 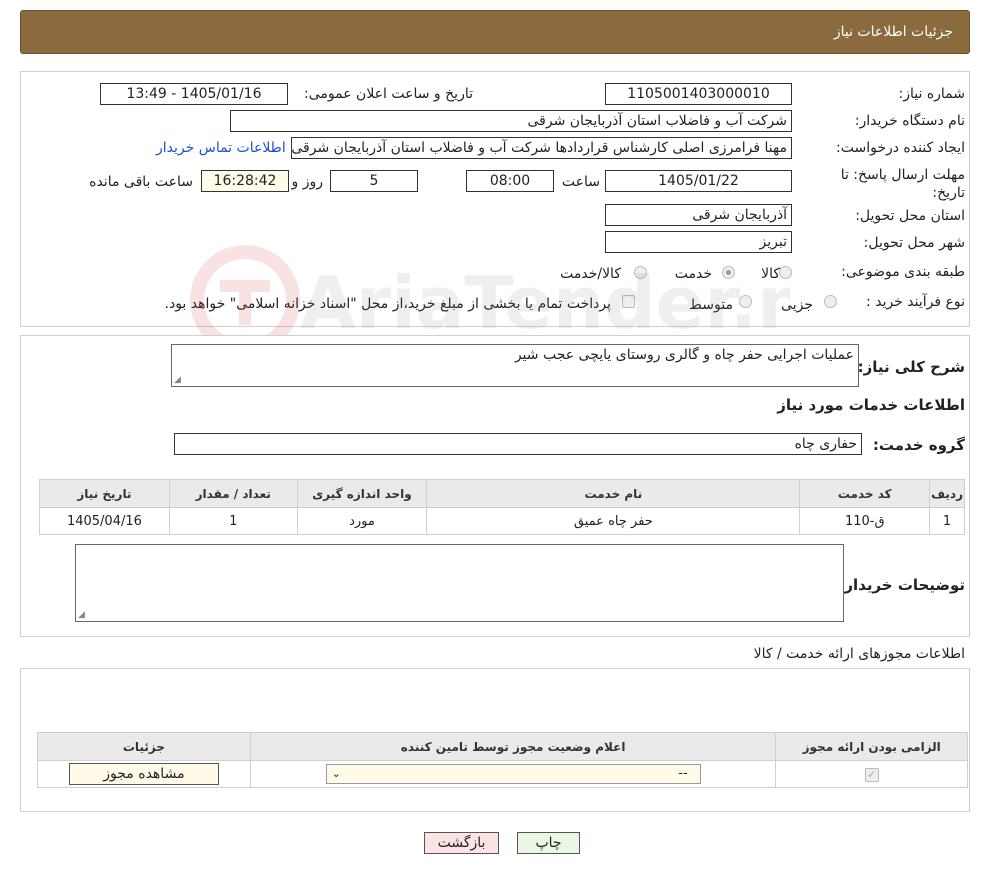 I want to click on delivery-city-field: تبریز, so click(x=698, y=242).